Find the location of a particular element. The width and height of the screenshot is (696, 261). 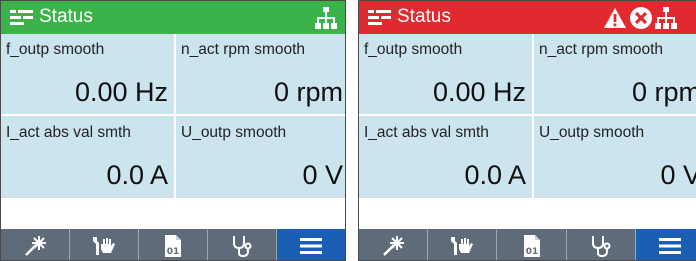

fault-icon is located at coordinates (641, 18).